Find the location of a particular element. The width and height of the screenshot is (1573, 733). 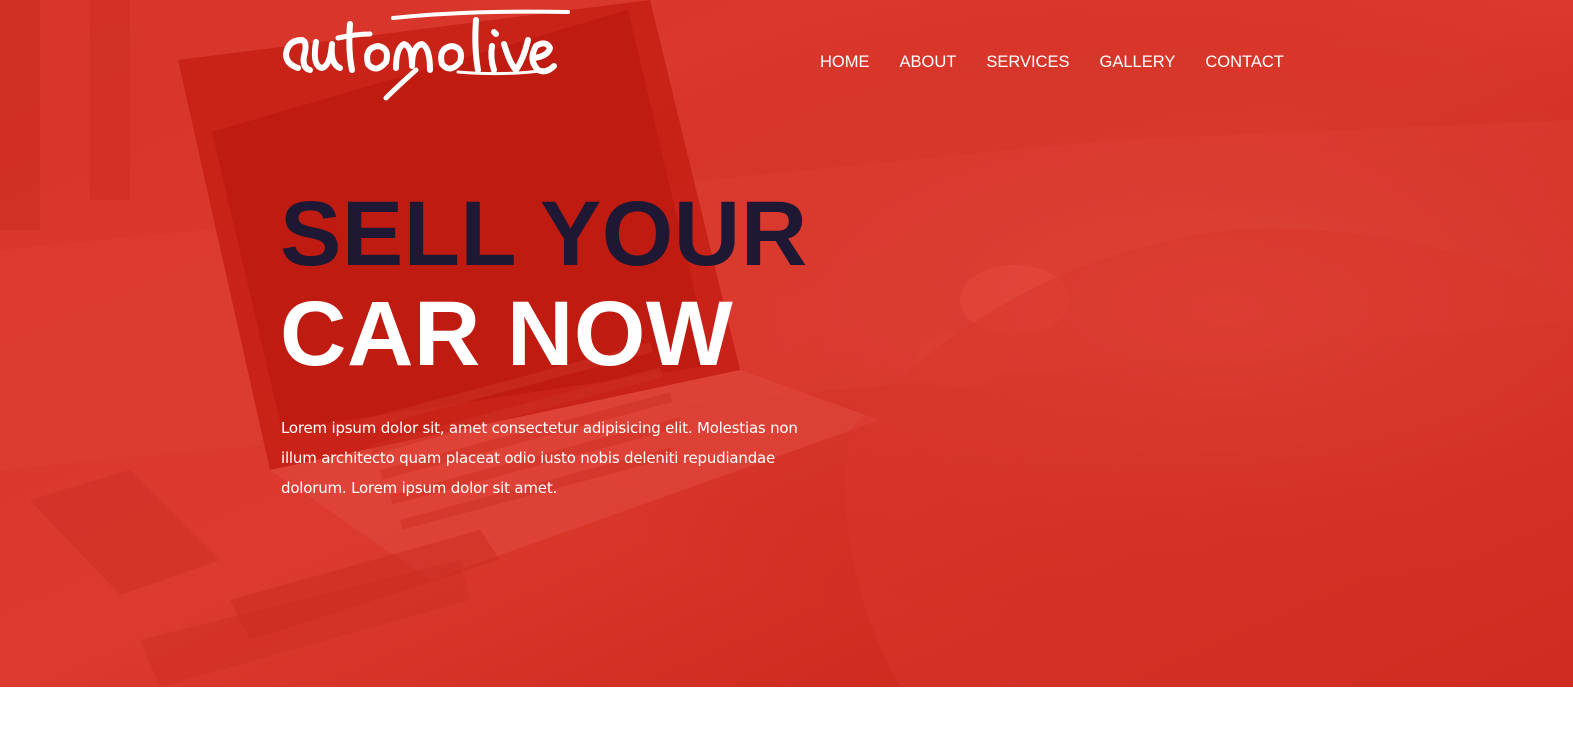

nav-item-home: HOME is located at coordinates (845, 62).